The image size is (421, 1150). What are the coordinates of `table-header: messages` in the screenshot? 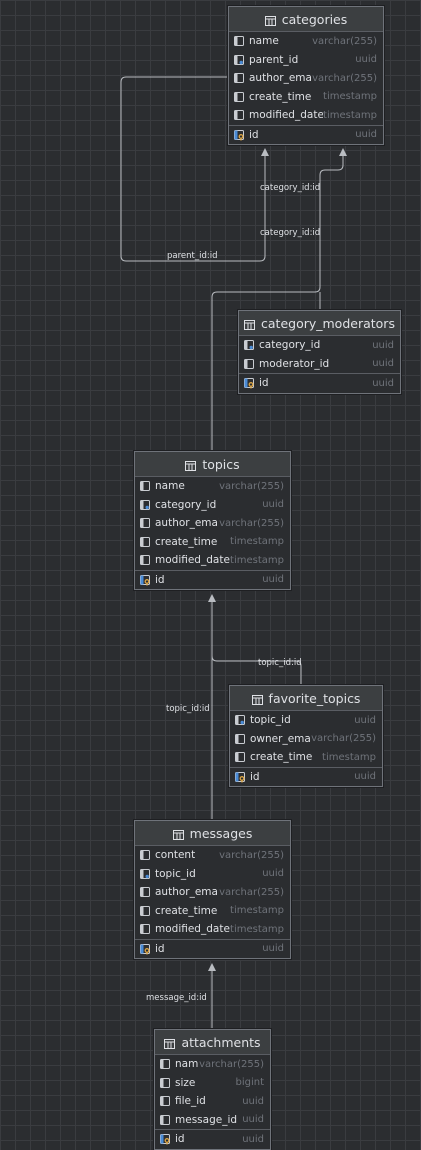 It's located at (212, 833).